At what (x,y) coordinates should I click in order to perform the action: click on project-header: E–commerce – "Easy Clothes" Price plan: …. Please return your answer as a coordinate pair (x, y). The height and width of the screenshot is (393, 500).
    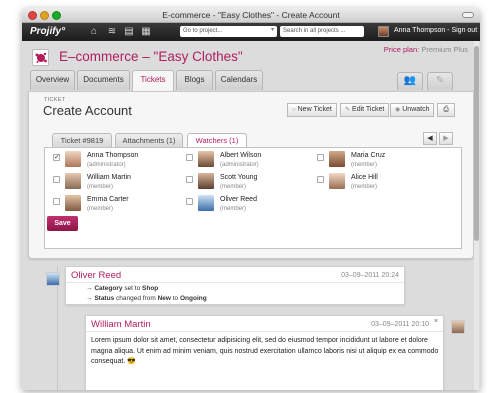
    Looking at the image, I should click on (251, 67).